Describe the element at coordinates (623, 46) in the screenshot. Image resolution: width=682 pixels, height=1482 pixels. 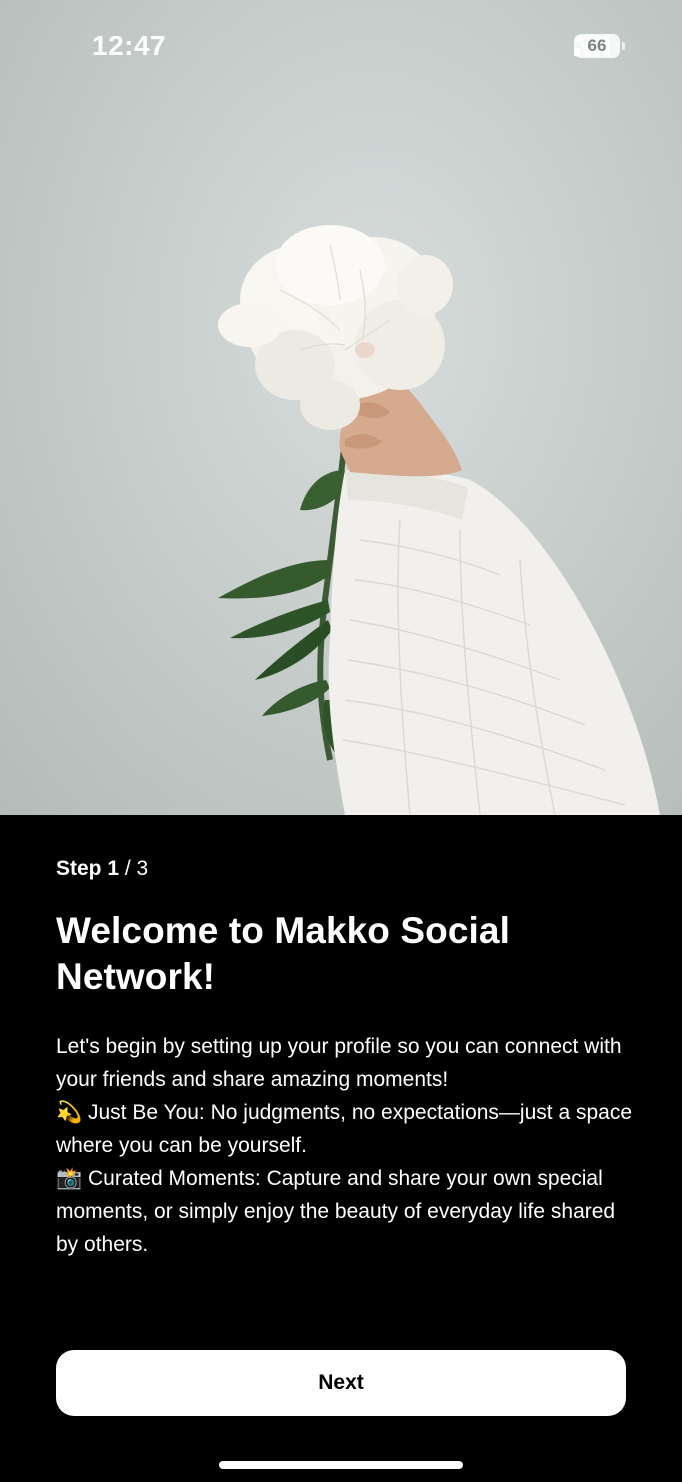
I see `battery-tip` at that location.